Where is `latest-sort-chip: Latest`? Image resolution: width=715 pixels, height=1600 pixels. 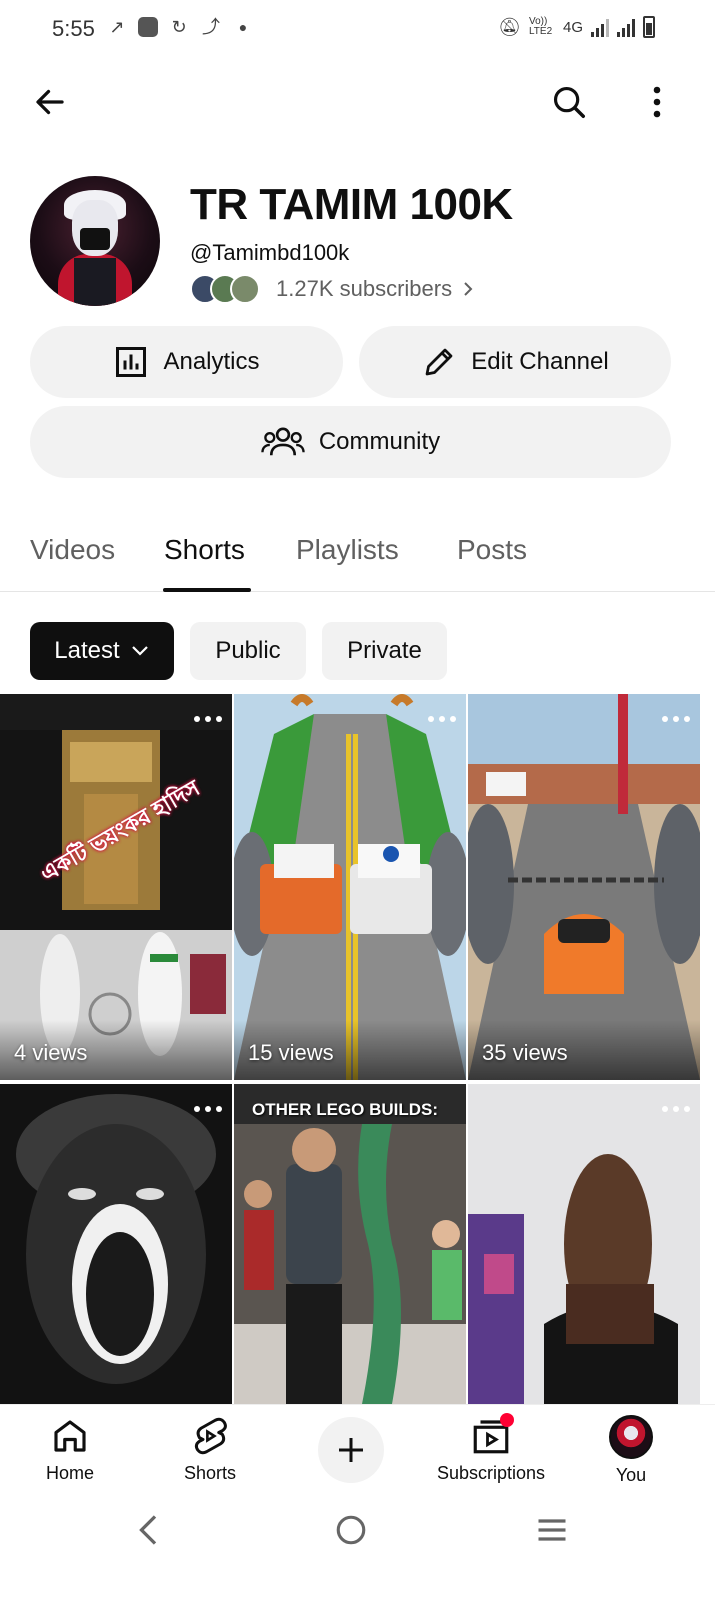 latest-sort-chip: Latest is located at coordinates (102, 651).